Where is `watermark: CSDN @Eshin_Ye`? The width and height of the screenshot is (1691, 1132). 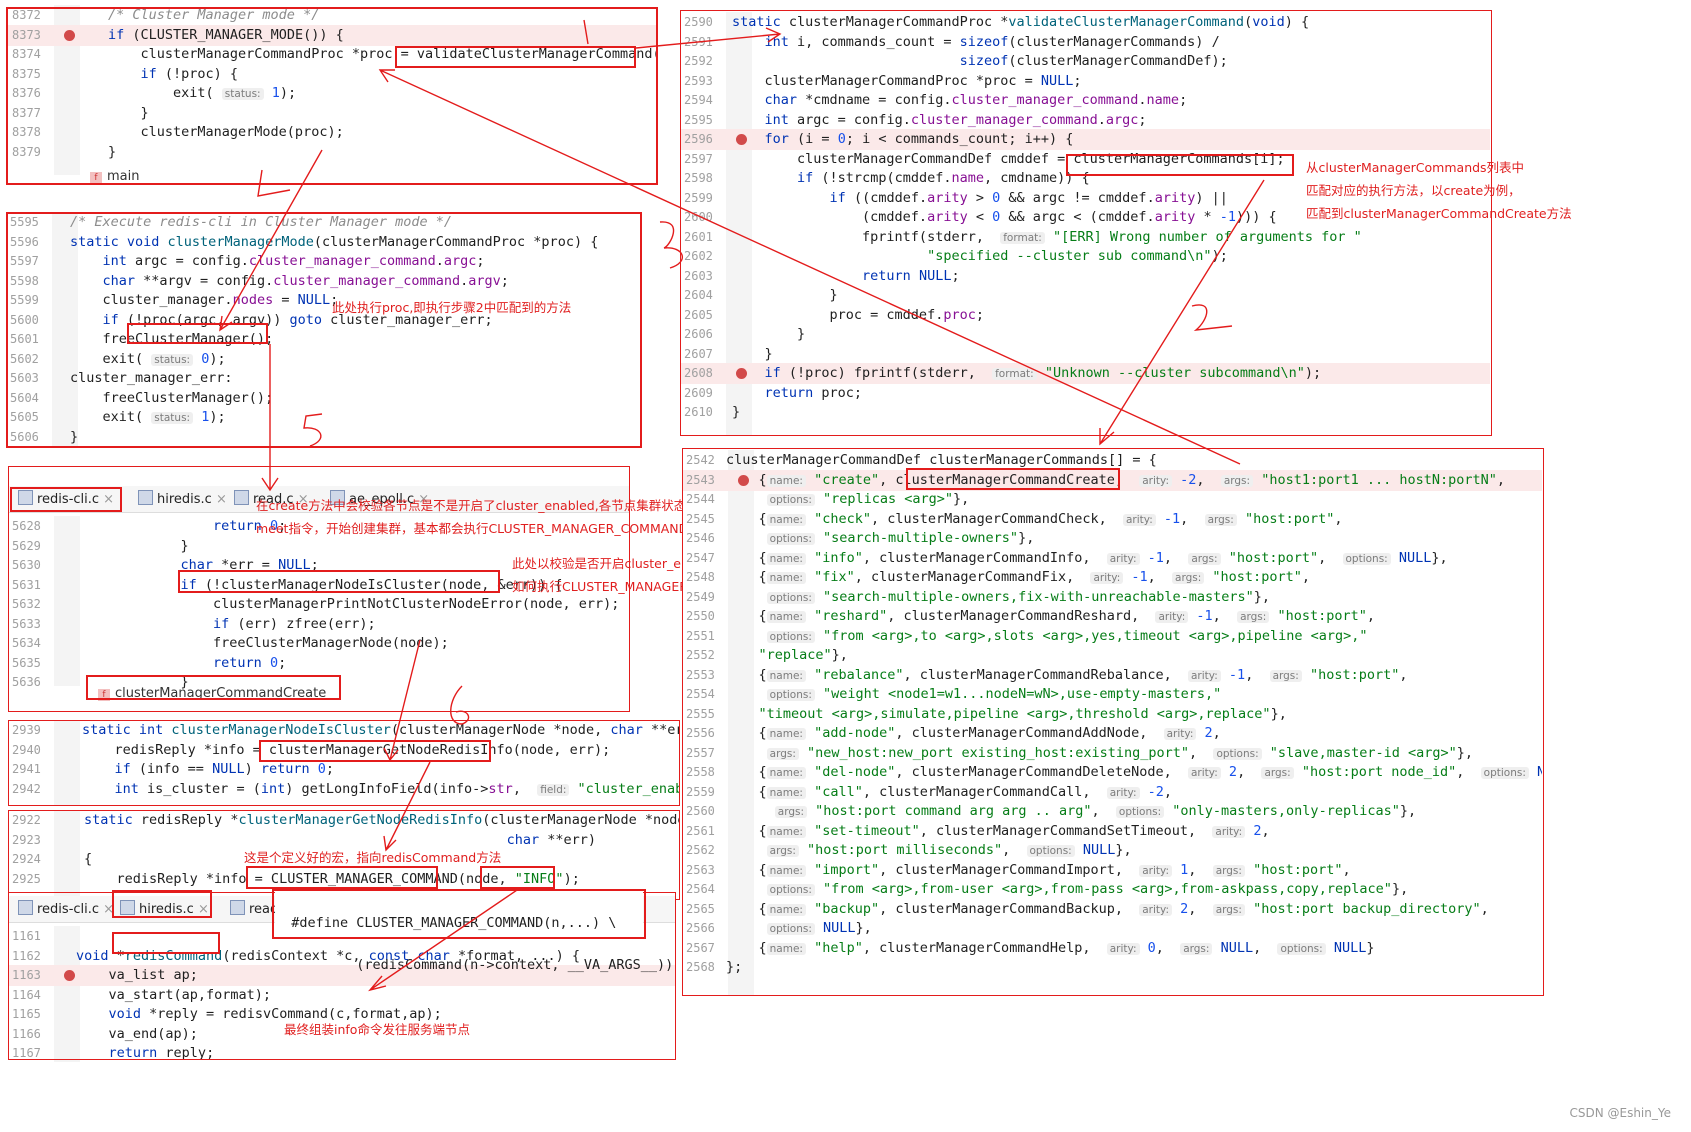 watermark: CSDN @Eshin_Ye is located at coordinates (1620, 1113).